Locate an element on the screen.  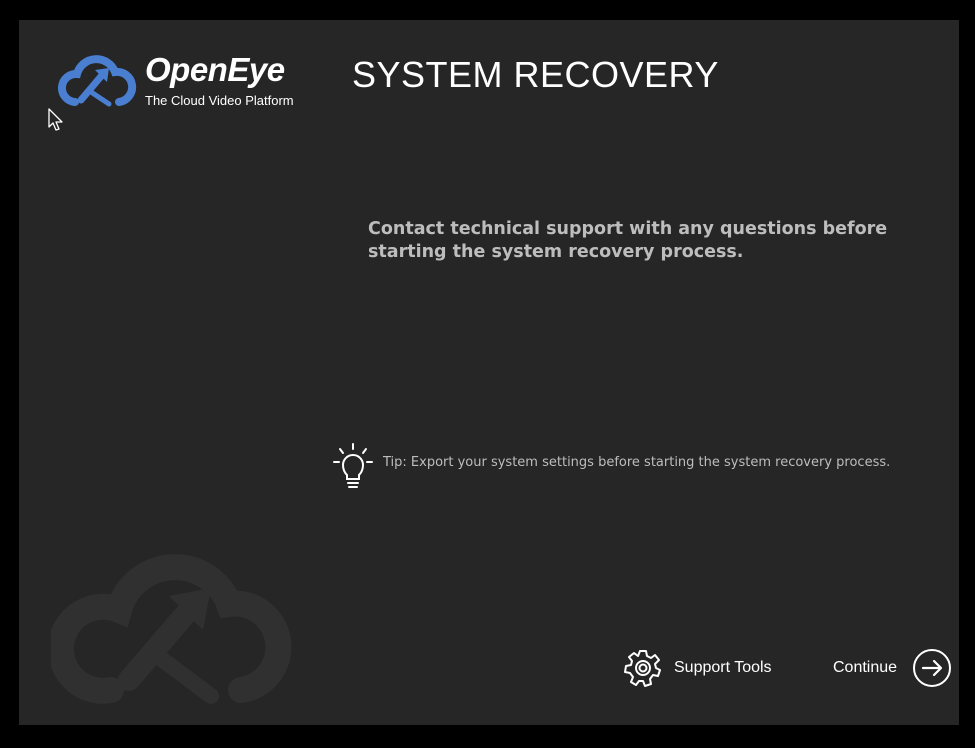
arrow-right-circle-icon is located at coordinates (932, 668).